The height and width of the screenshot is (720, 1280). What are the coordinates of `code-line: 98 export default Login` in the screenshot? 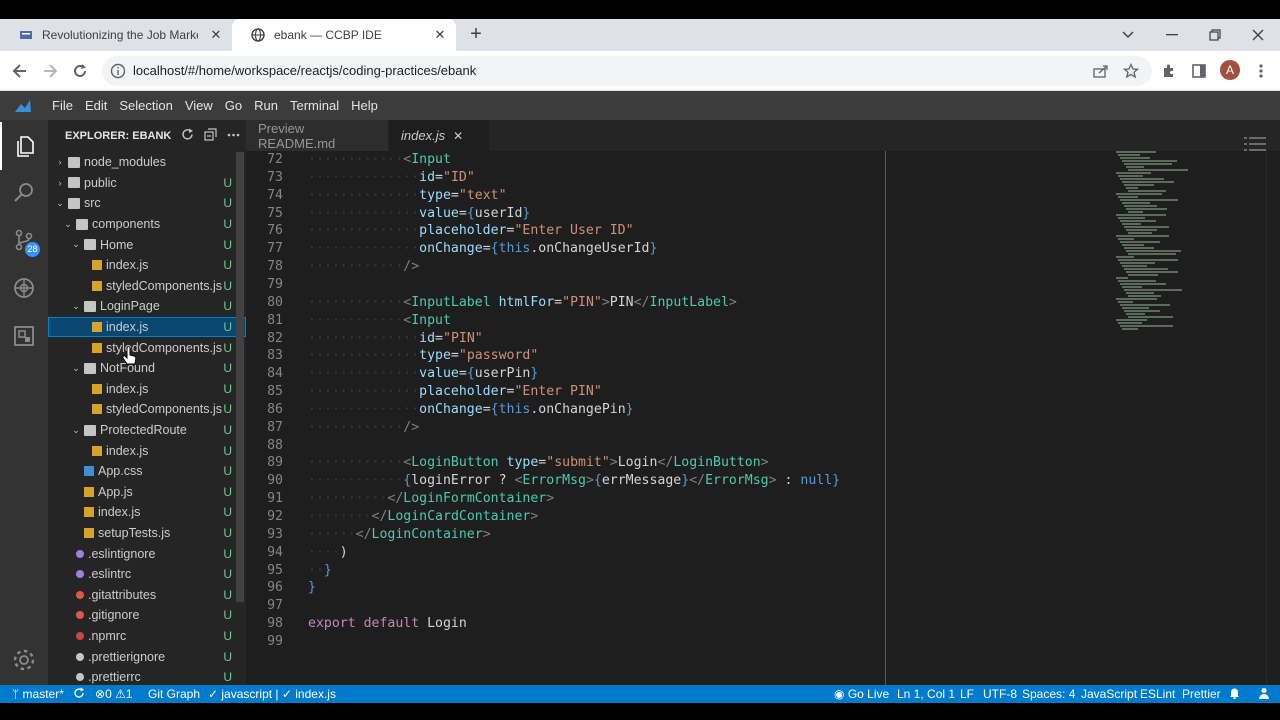 It's located at (736, 624).